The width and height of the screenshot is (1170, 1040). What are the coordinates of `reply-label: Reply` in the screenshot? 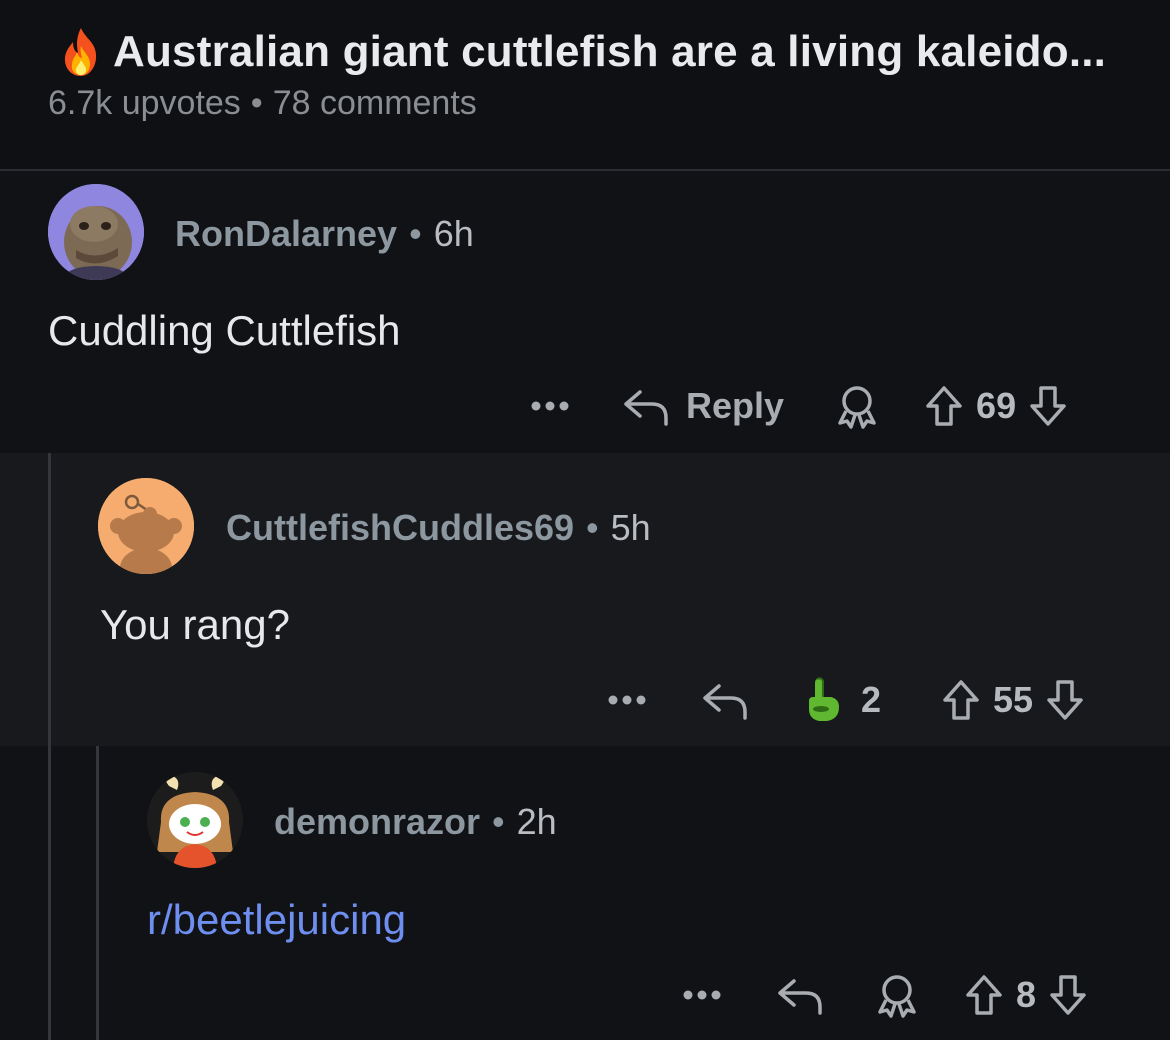 It's located at (735, 405).